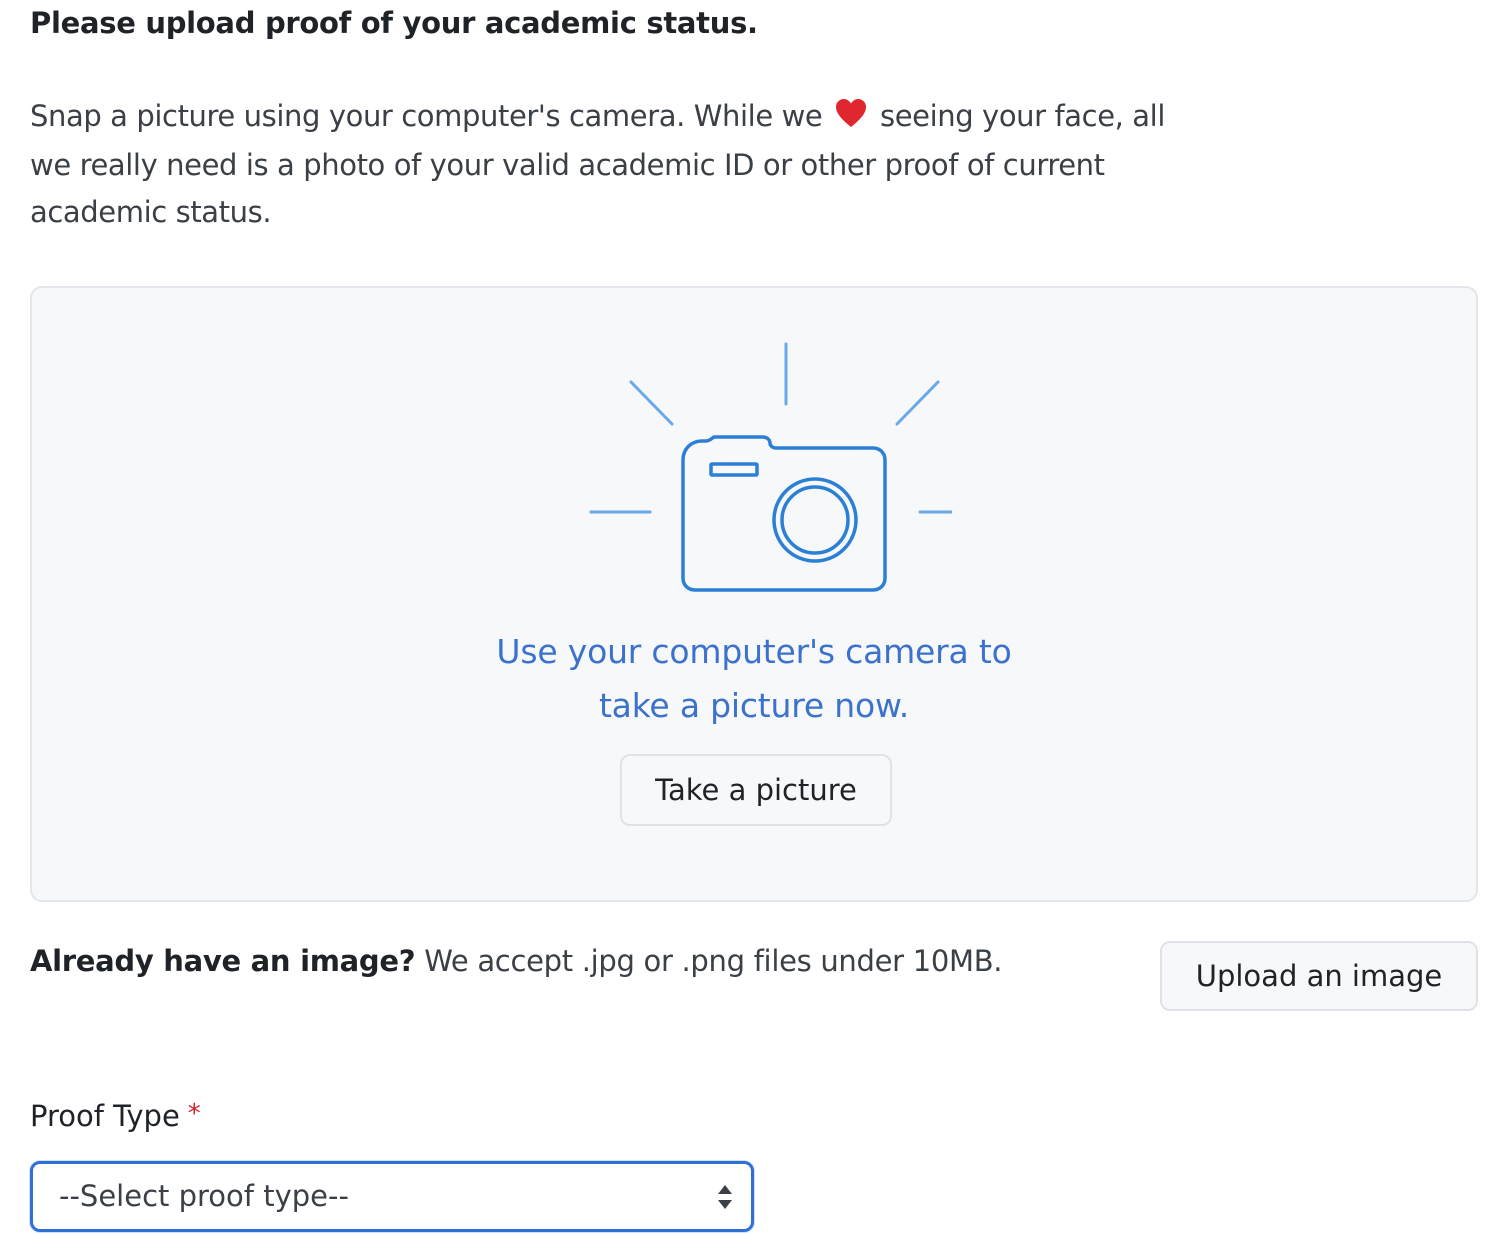  What do you see at coordinates (392, 1196) in the screenshot?
I see `proof-type-select: --Select proof type--` at bounding box center [392, 1196].